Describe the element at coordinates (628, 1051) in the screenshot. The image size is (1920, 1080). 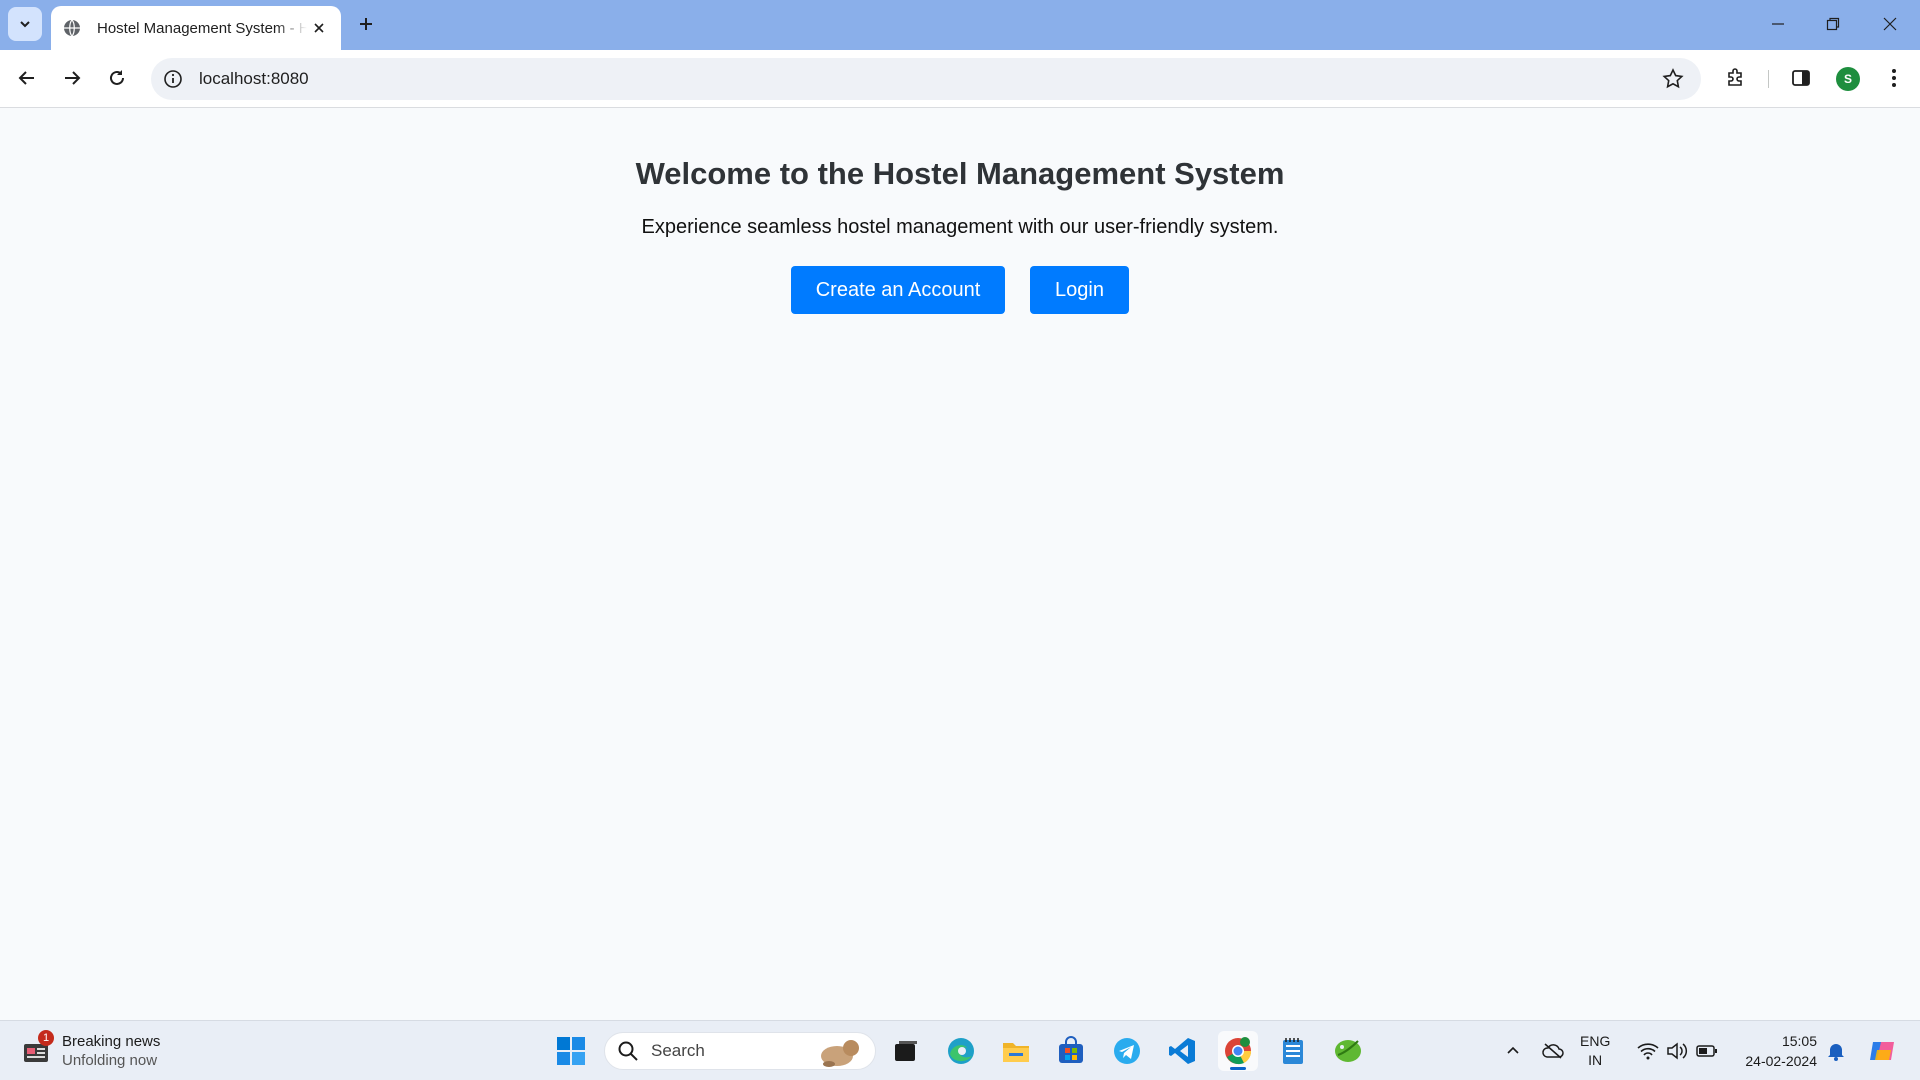
I see `search-icon` at that location.